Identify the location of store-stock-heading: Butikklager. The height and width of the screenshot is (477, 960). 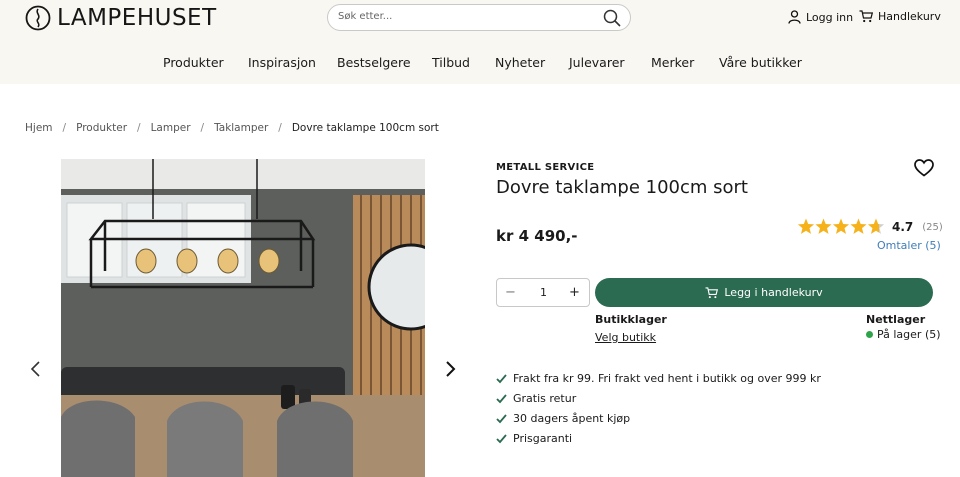
(631, 319).